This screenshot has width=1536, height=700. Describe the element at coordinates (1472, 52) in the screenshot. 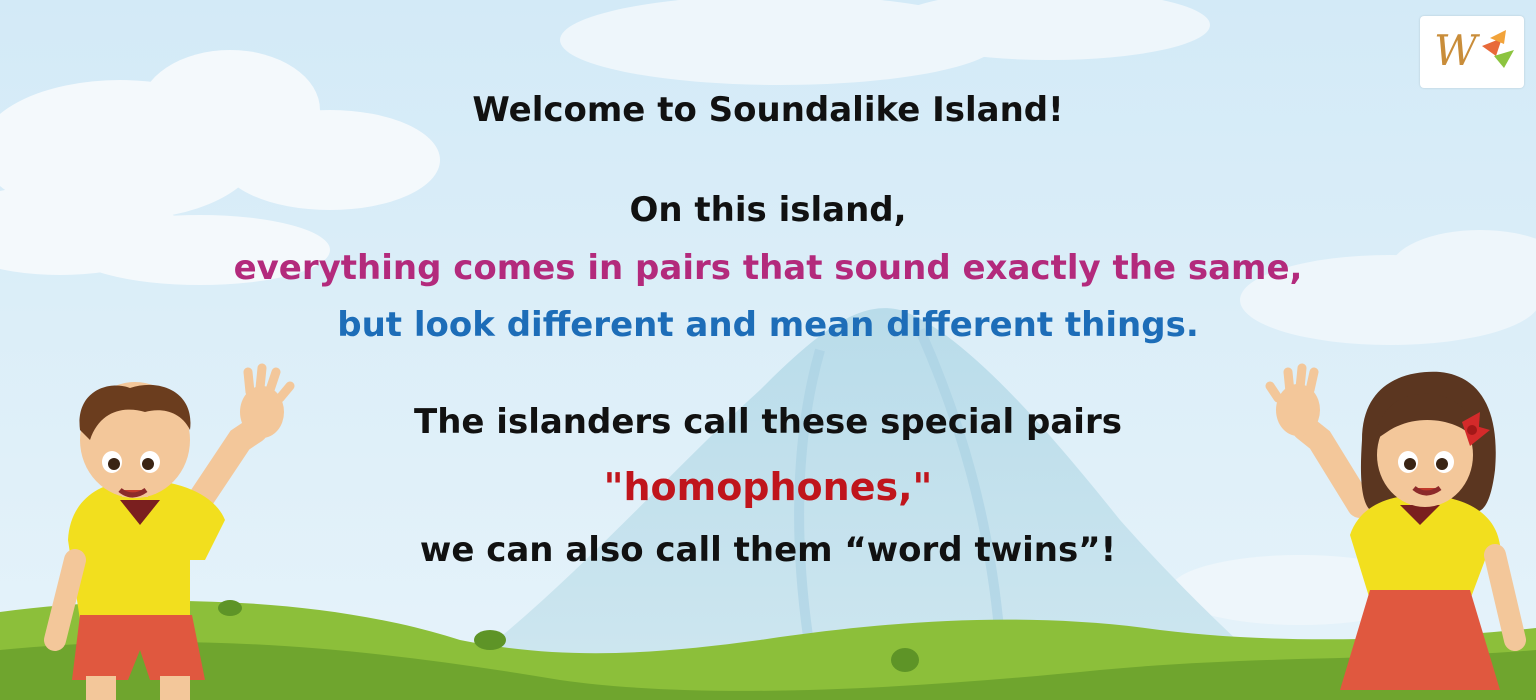

I see `brand-logo: W` at that location.